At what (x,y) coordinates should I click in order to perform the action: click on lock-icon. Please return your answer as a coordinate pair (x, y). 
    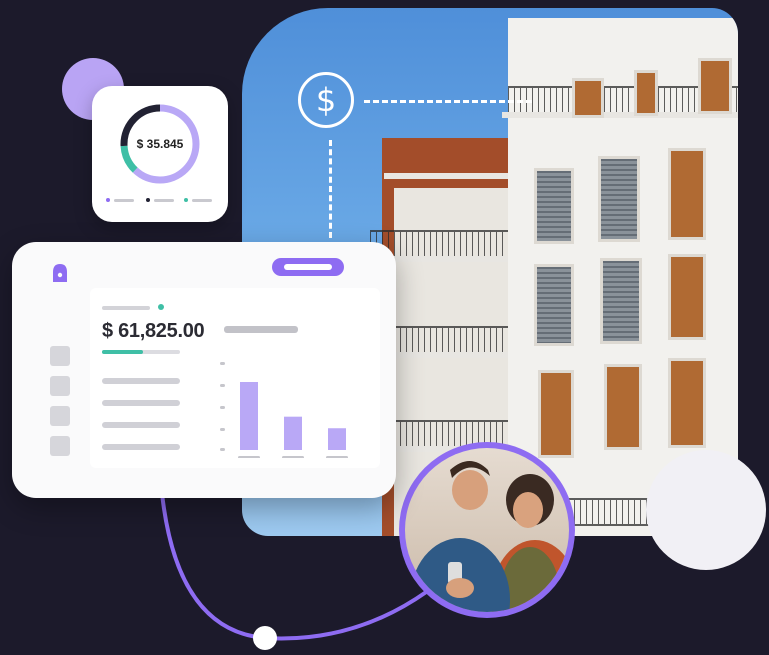
    Looking at the image, I should click on (60, 273).